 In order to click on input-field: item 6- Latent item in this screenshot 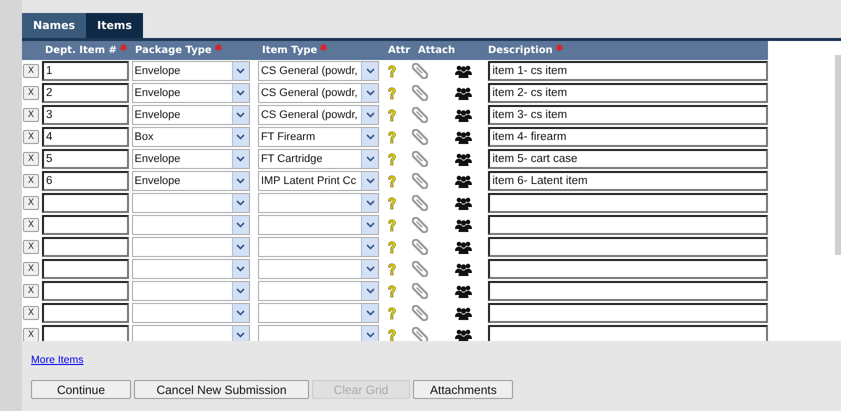, I will do `click(628, 181)`.